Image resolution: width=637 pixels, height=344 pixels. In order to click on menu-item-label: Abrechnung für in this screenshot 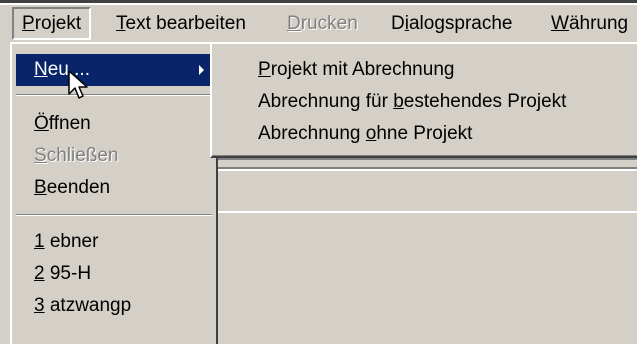, I will do `click(326, 101)`.